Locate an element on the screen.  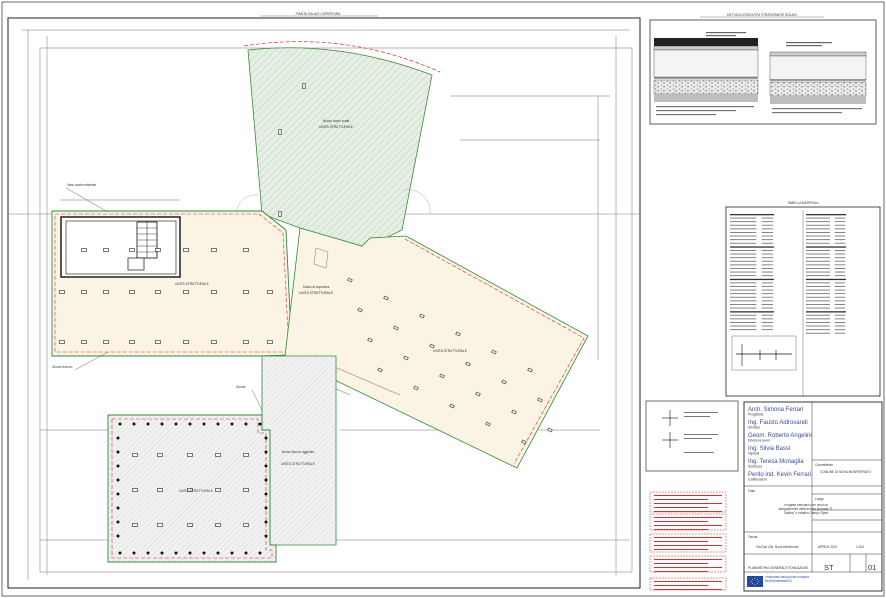
upper-label: Solaio di copertura is located at coordinates (316, 287).